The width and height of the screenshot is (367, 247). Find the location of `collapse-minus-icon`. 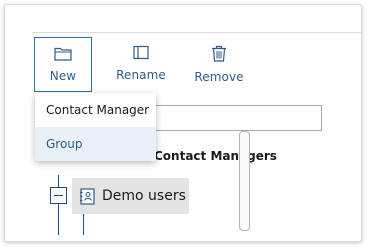

collapse-minus-icon is located at coordinates (58, 195).